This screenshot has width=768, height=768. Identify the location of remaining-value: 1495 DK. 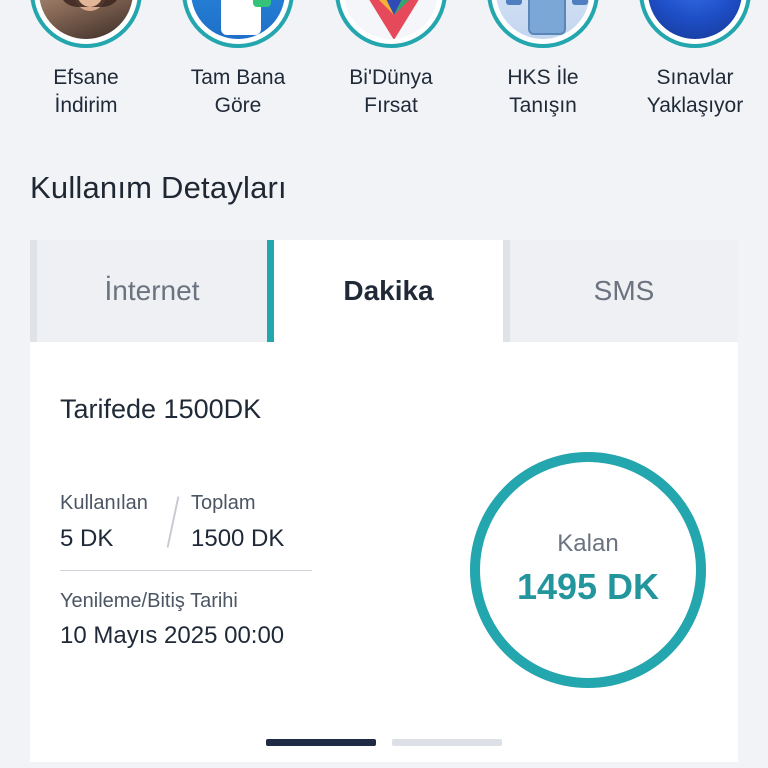
(588, 586).